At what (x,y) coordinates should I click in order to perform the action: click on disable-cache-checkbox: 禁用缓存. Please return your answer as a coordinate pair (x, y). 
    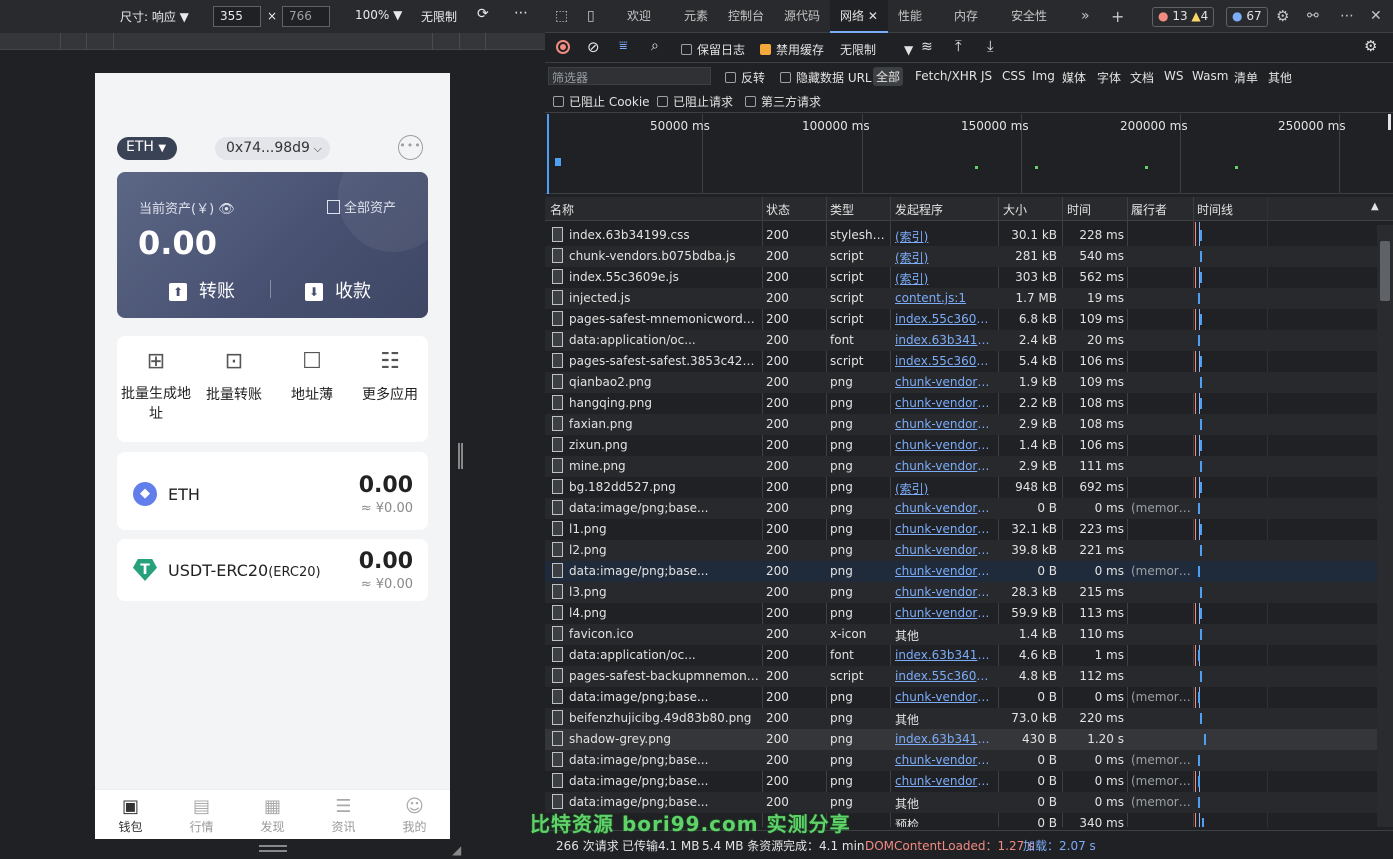
    Looking at the image, I should click on (792, 49).